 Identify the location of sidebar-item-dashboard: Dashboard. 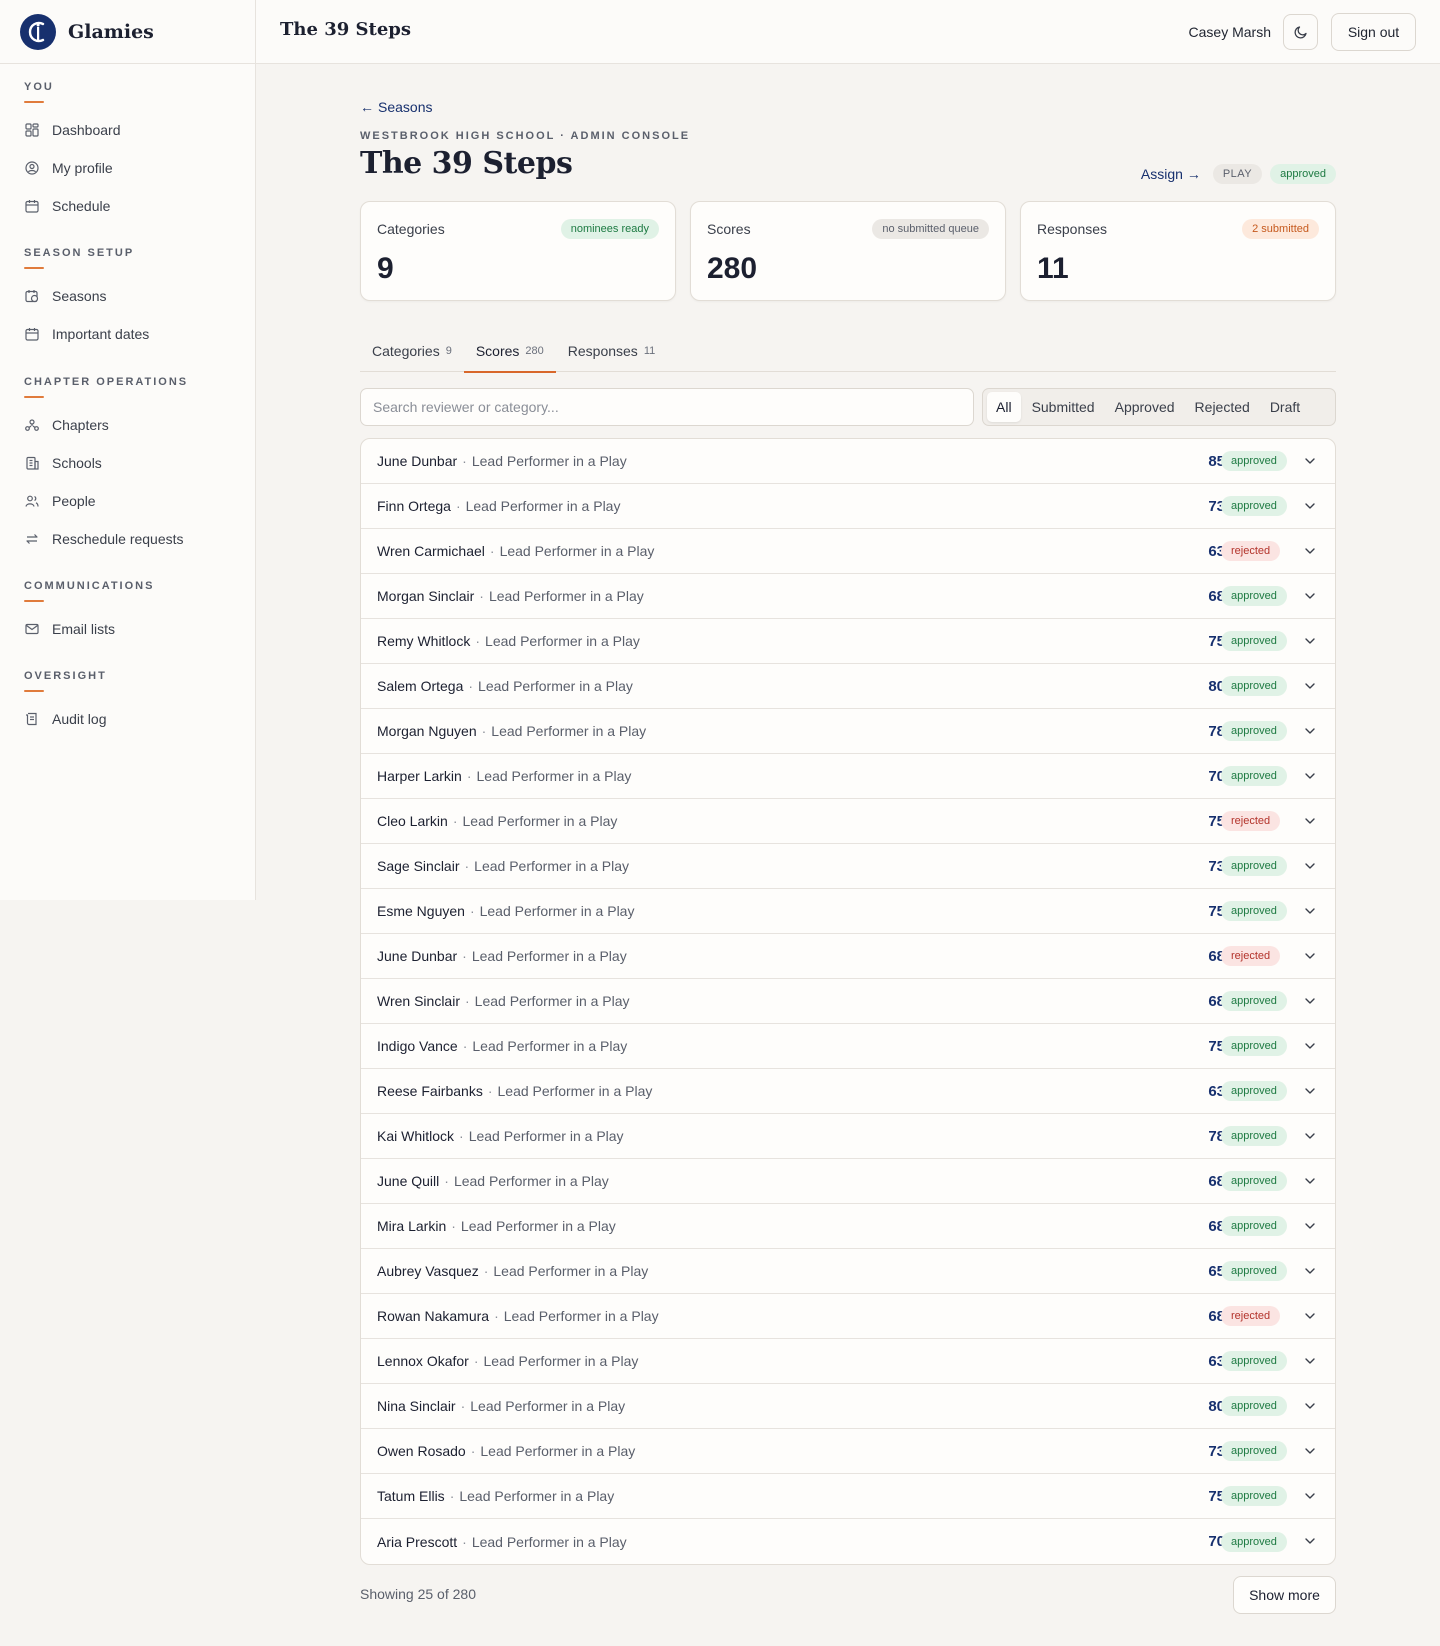
(72, 130).